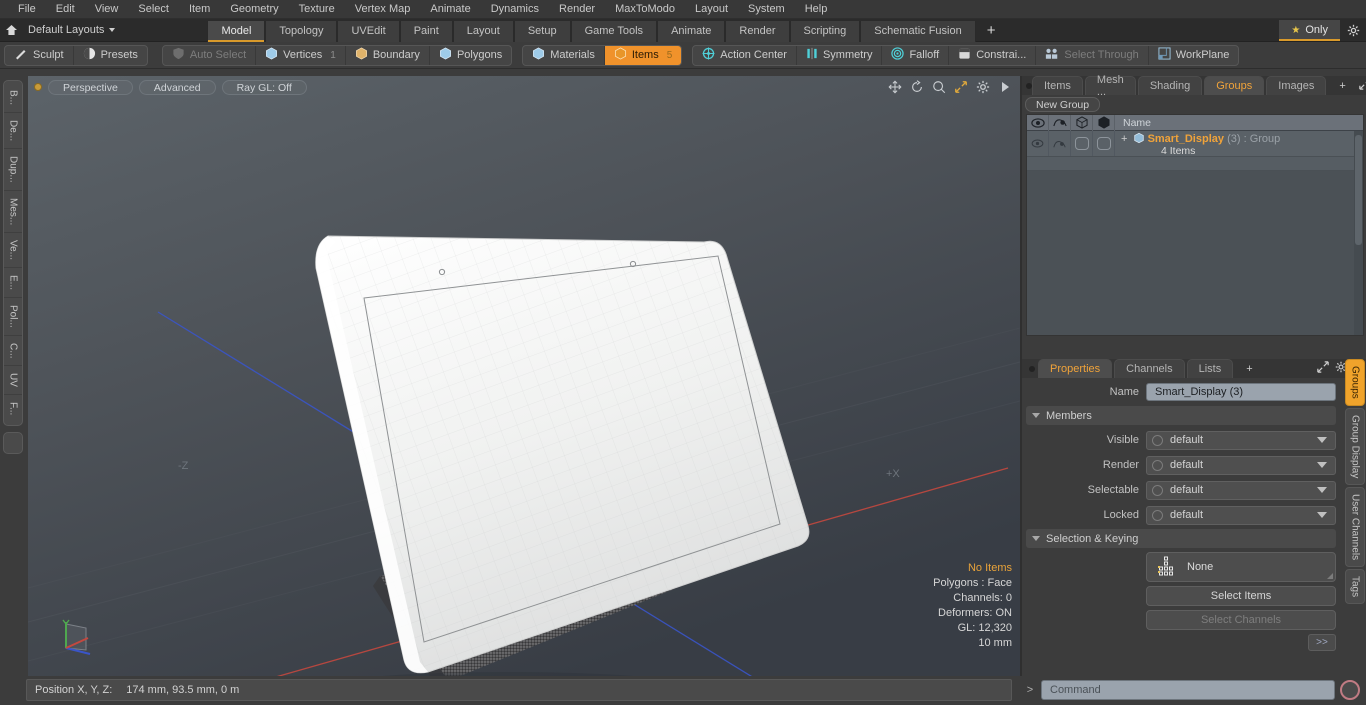  I want to click on presets-button: Presets, so click(110, 55).